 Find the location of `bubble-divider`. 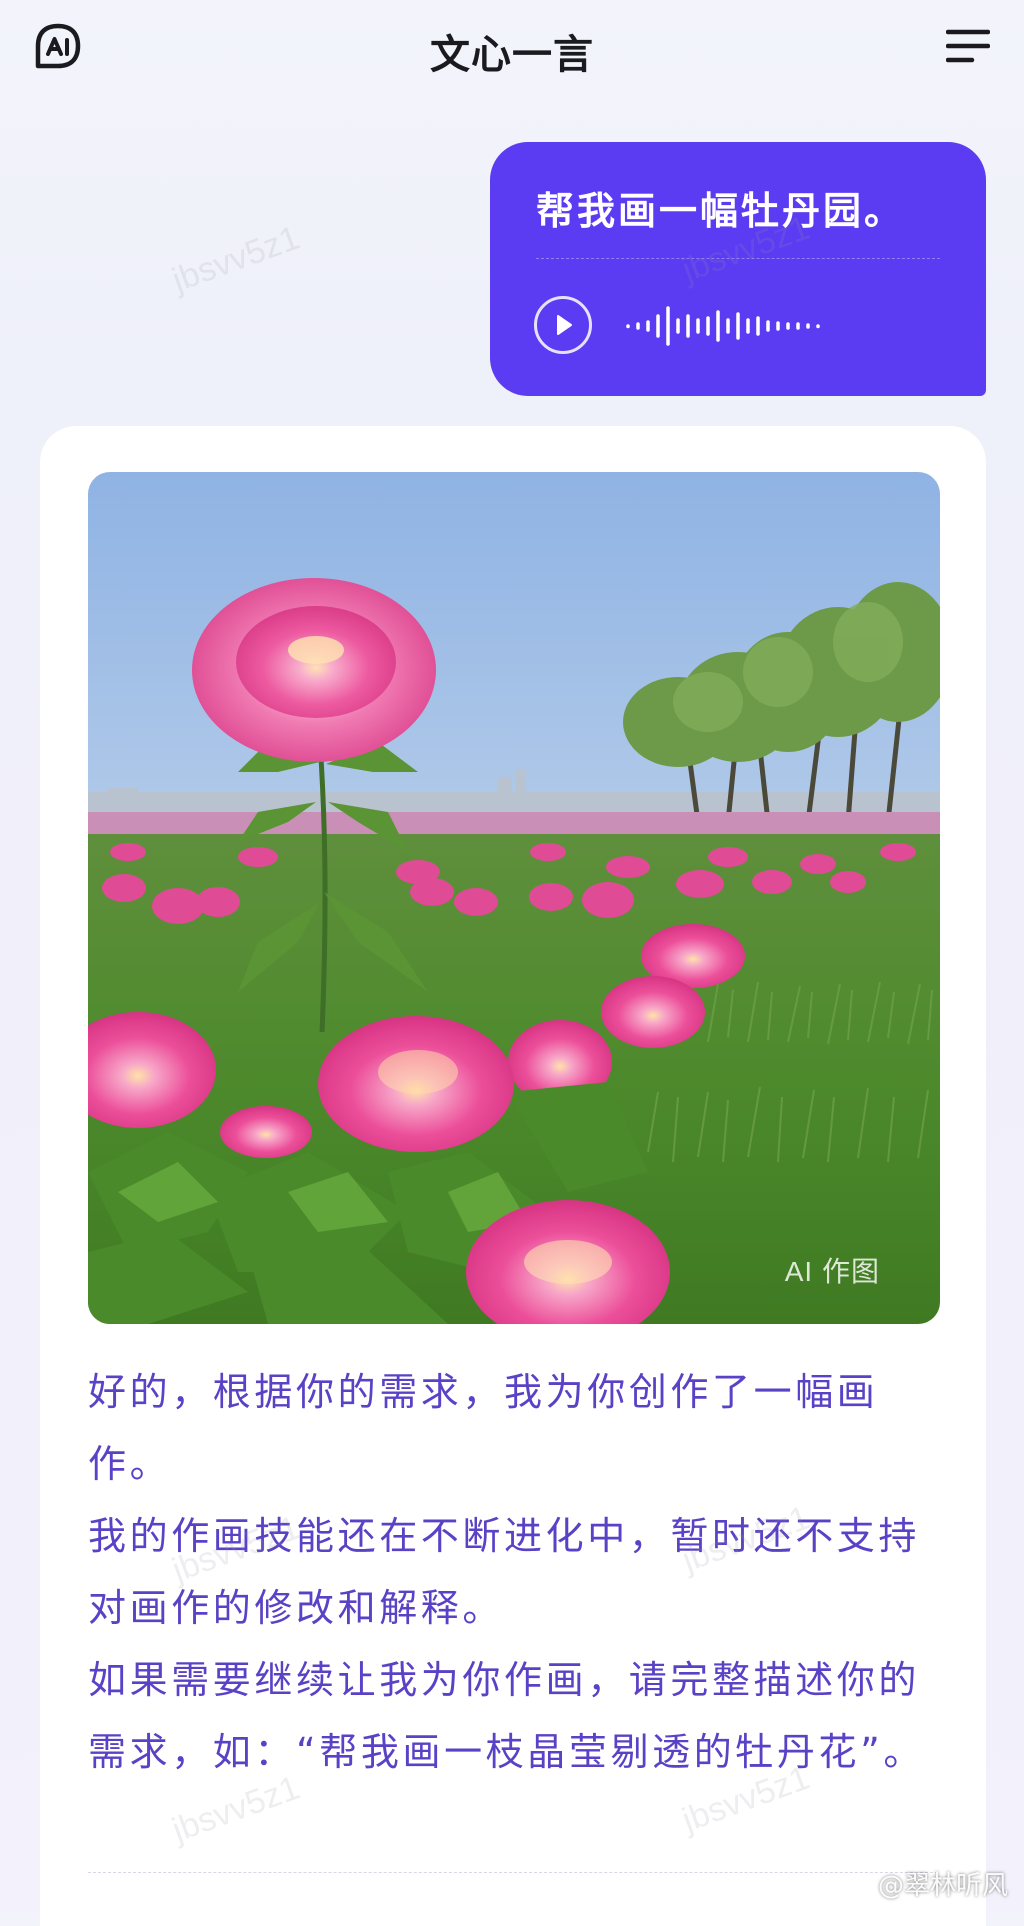

bubble-divider is located at coordinates (738, 258).